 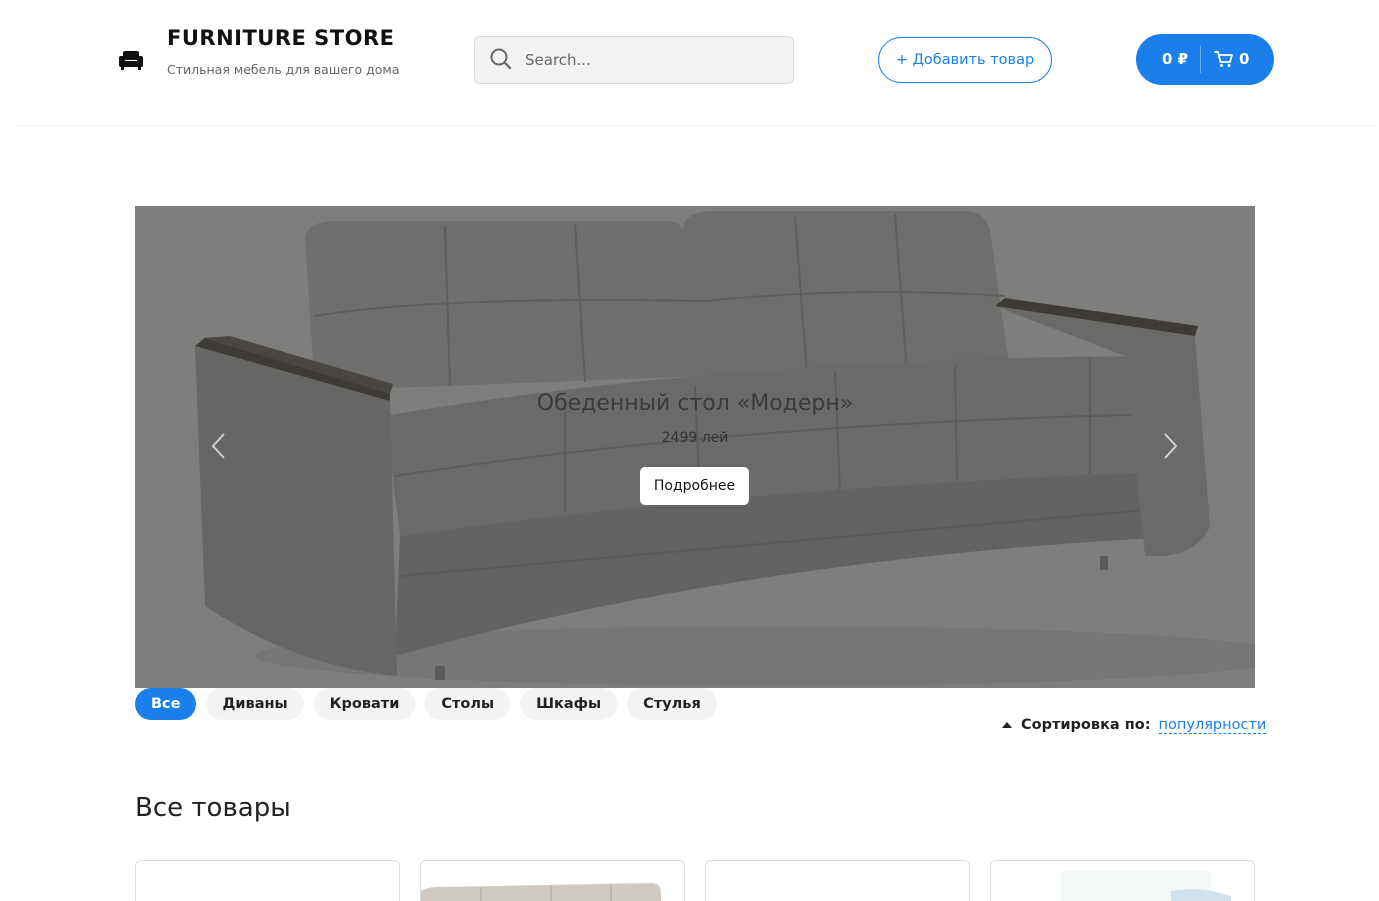 I want to click on category-filter: Все Диваны Кровати Столы Шкафы Стулья, so click(x=426, y=704).